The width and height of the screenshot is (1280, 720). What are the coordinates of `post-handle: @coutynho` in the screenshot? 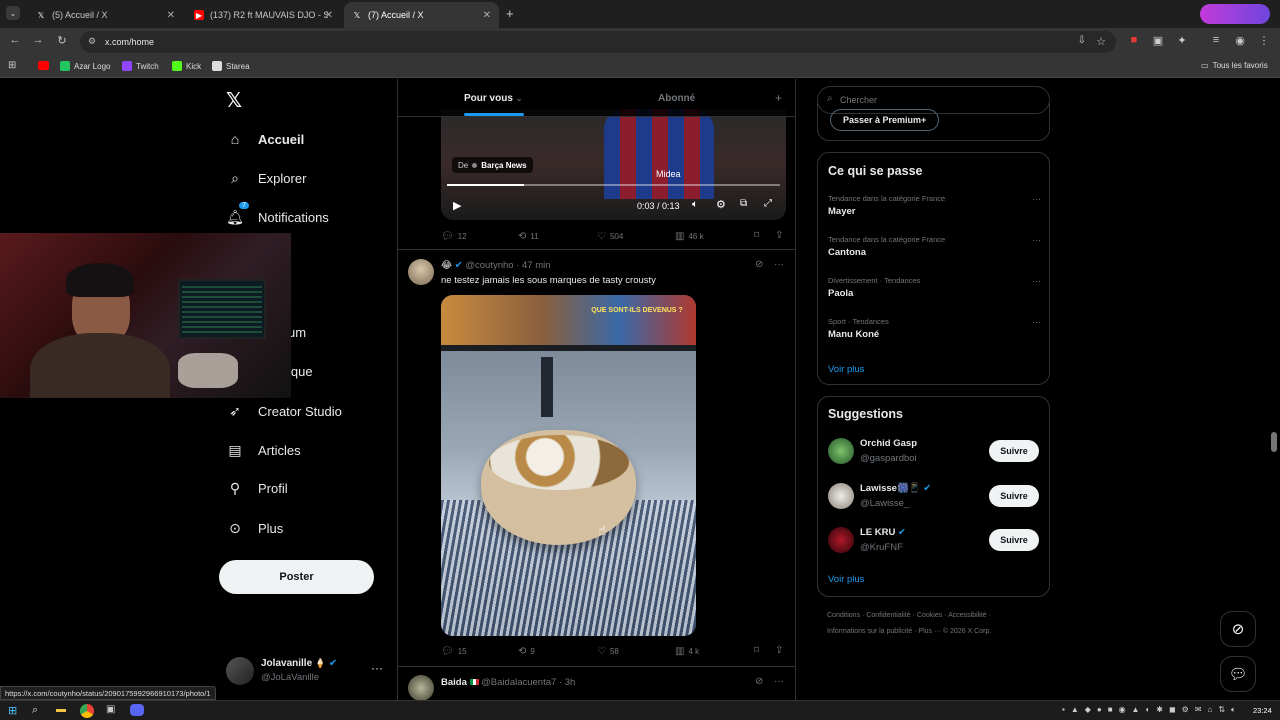 It's located at (489, 265).